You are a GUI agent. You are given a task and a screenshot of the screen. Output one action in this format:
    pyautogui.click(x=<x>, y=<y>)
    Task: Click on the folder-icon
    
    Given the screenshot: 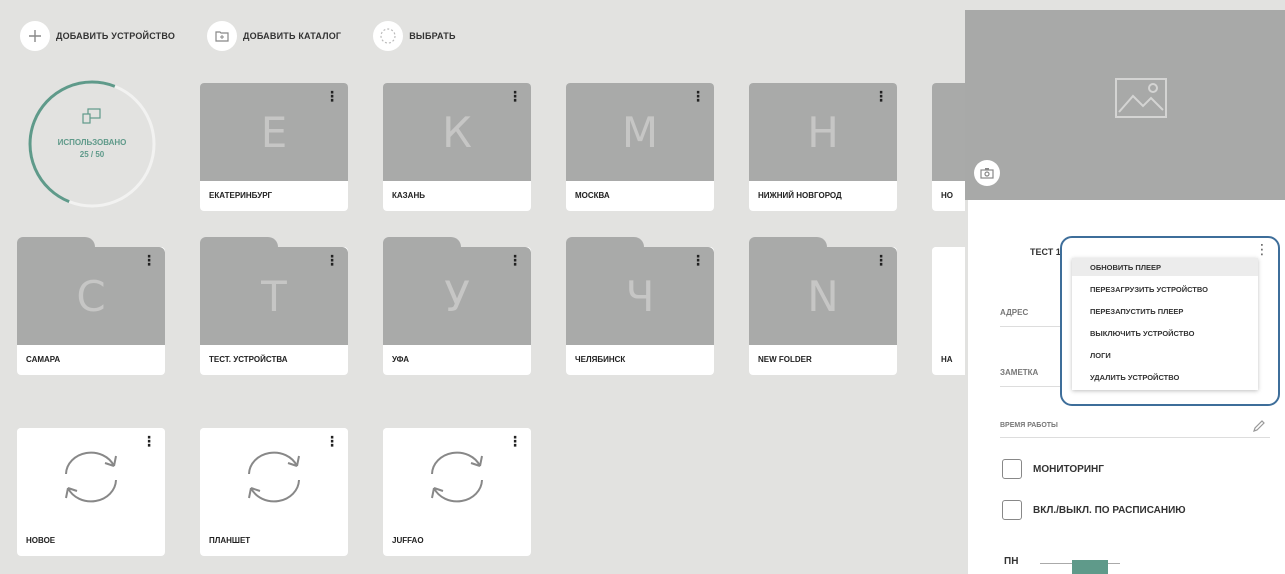 What is the action you would take?
    pyautogui.click(x=222, y=36)
    